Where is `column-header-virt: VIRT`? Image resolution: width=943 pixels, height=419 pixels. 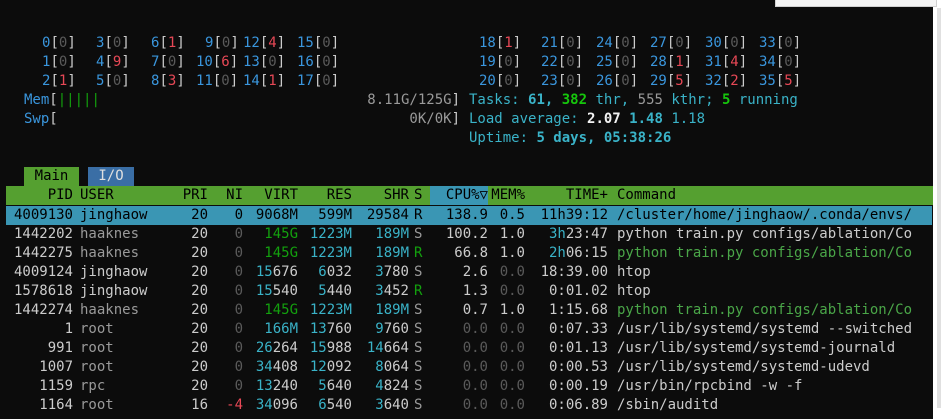 column-header-virt: VIRT is located at coordinates (270, 195).